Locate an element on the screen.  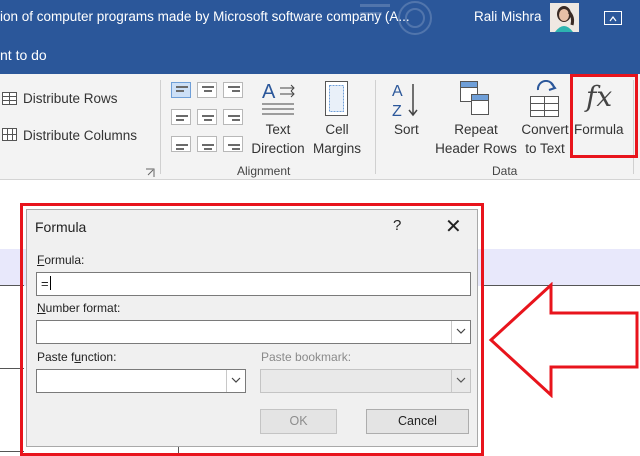
ok-button: OK is located at coordinates (298, 421).